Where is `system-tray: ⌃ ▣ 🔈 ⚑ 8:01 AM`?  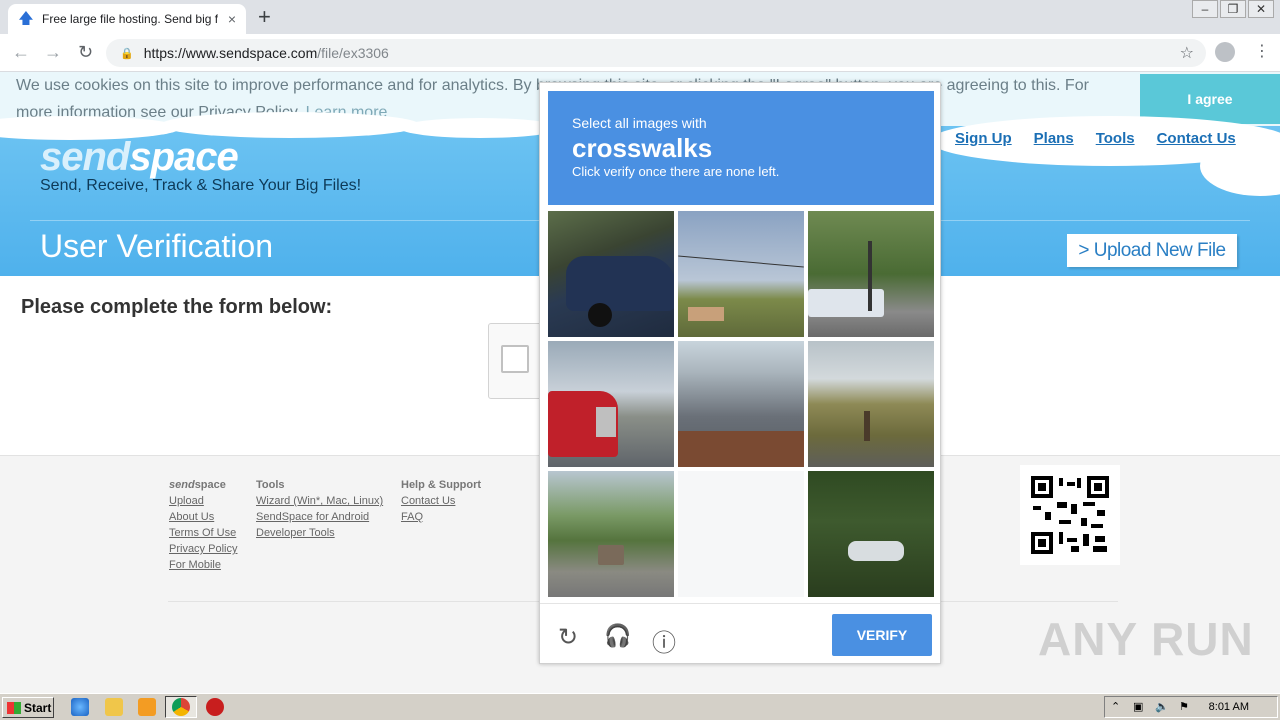 system-tray: ⌃ ▣ 🔈 ⚑ 8:01 AM is located at coordinates (1191, 707).